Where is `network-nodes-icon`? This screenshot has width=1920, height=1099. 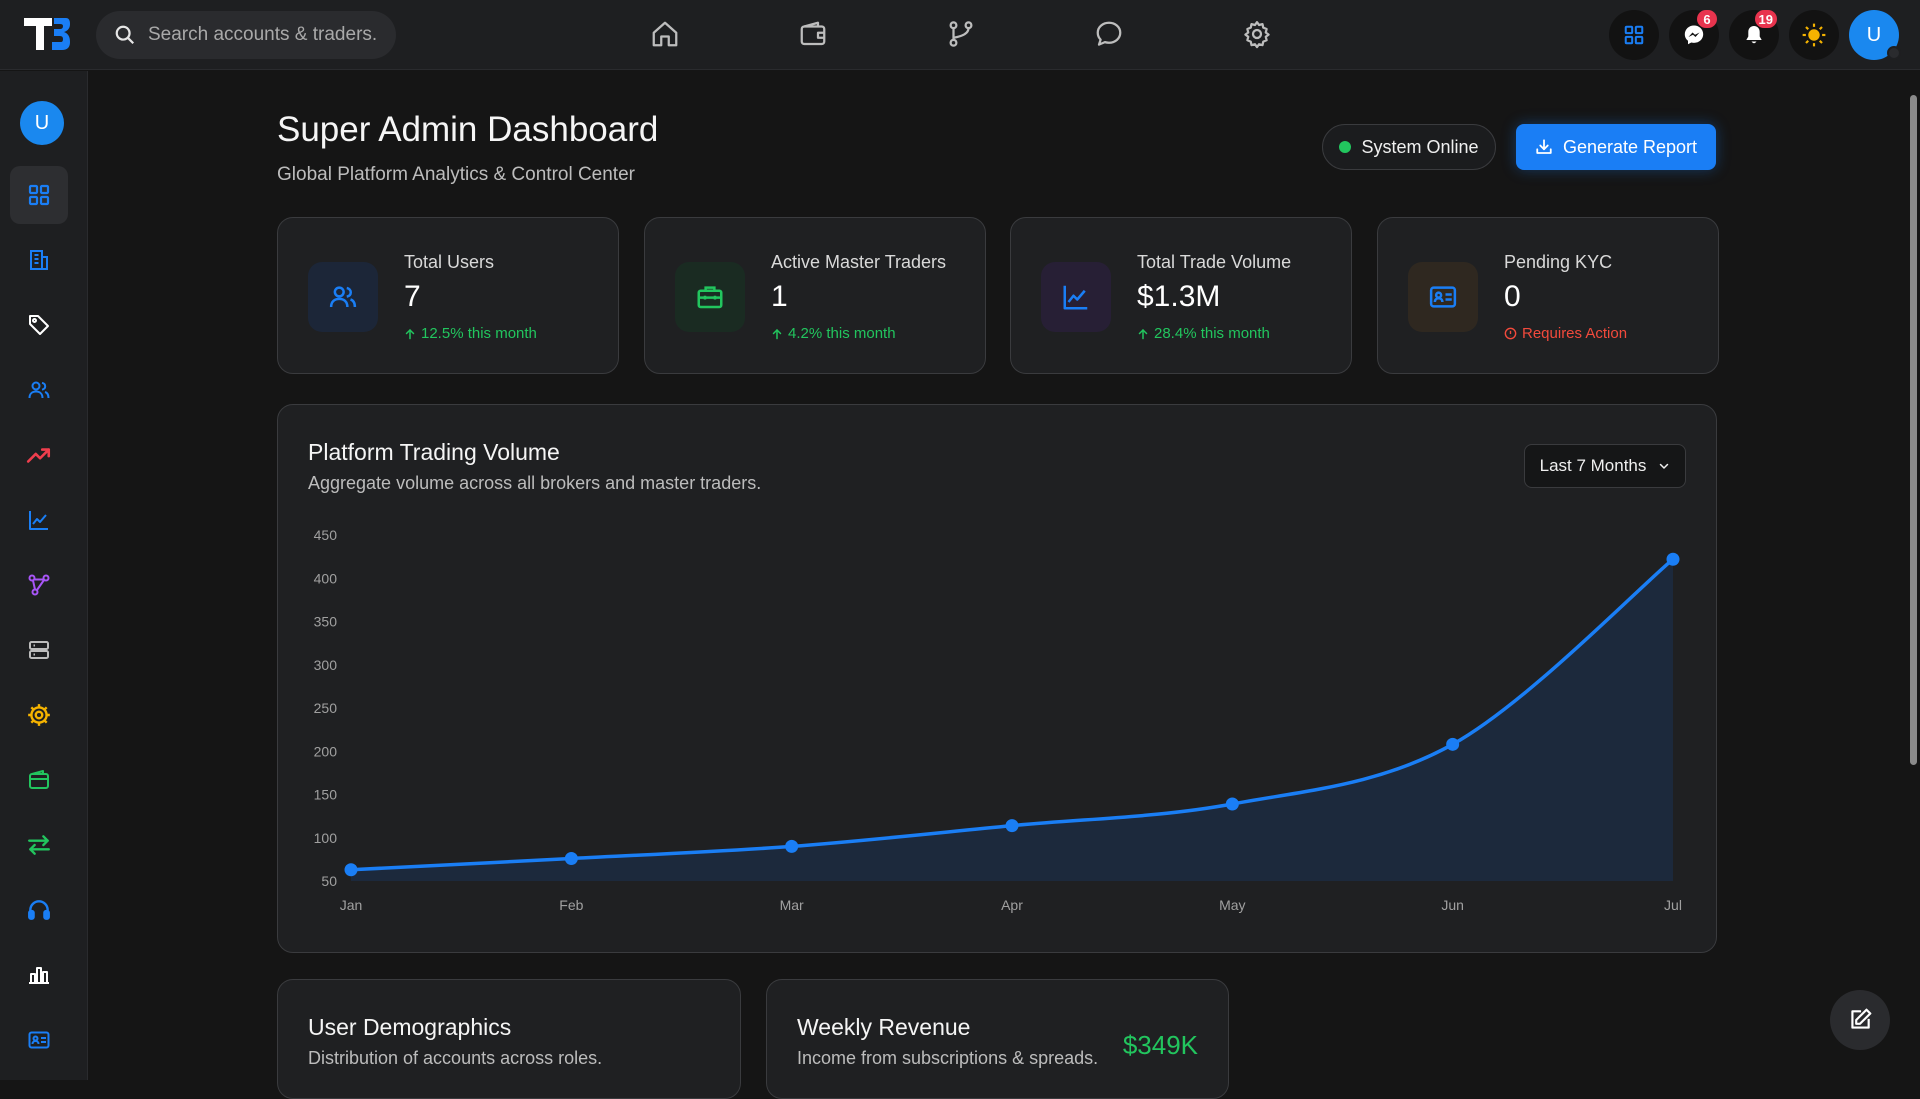
network-nodes-icon is located at coordinates (39, 585).